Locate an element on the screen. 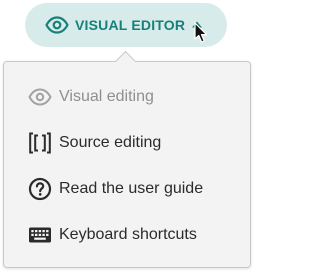 The width and height of the screenshot is (320, 271). menu-item-user-guide: Read the user guide is located at coordinates (127, 189).